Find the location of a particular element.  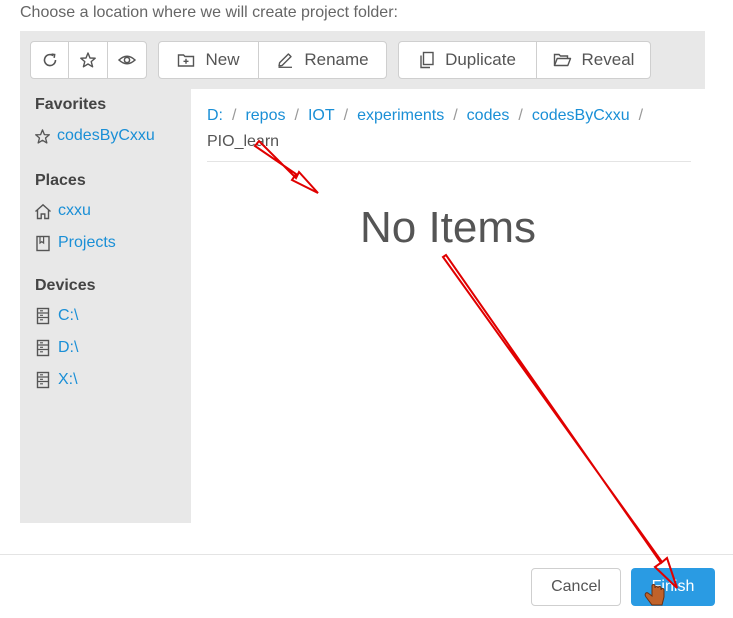

arrow-to-current-folder is located at coordinates (286, 166).